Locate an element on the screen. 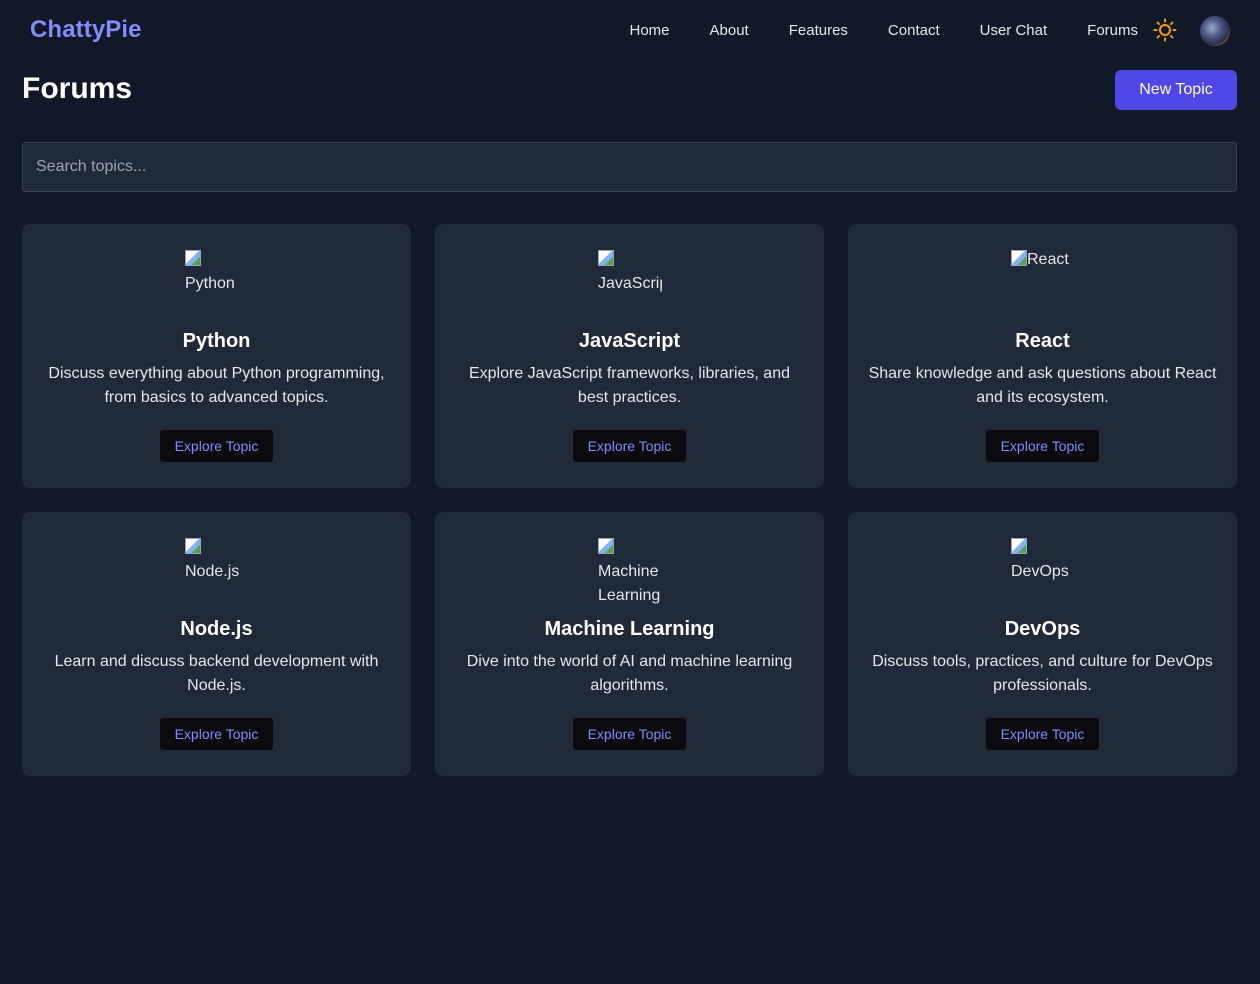 Image resolution: width=1260 pixels, height=984 pixels. image-alt-text: Learning is located at coordinates (629, 595).